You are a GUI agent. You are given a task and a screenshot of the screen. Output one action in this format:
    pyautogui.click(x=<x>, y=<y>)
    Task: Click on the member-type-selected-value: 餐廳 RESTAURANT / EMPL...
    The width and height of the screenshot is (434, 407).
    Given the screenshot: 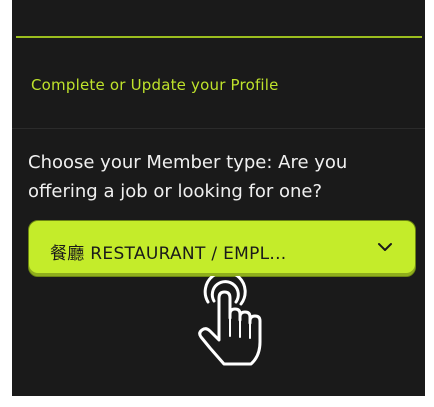 What is the action you would take?
    pyautogui.click(x=168, y=254)
    